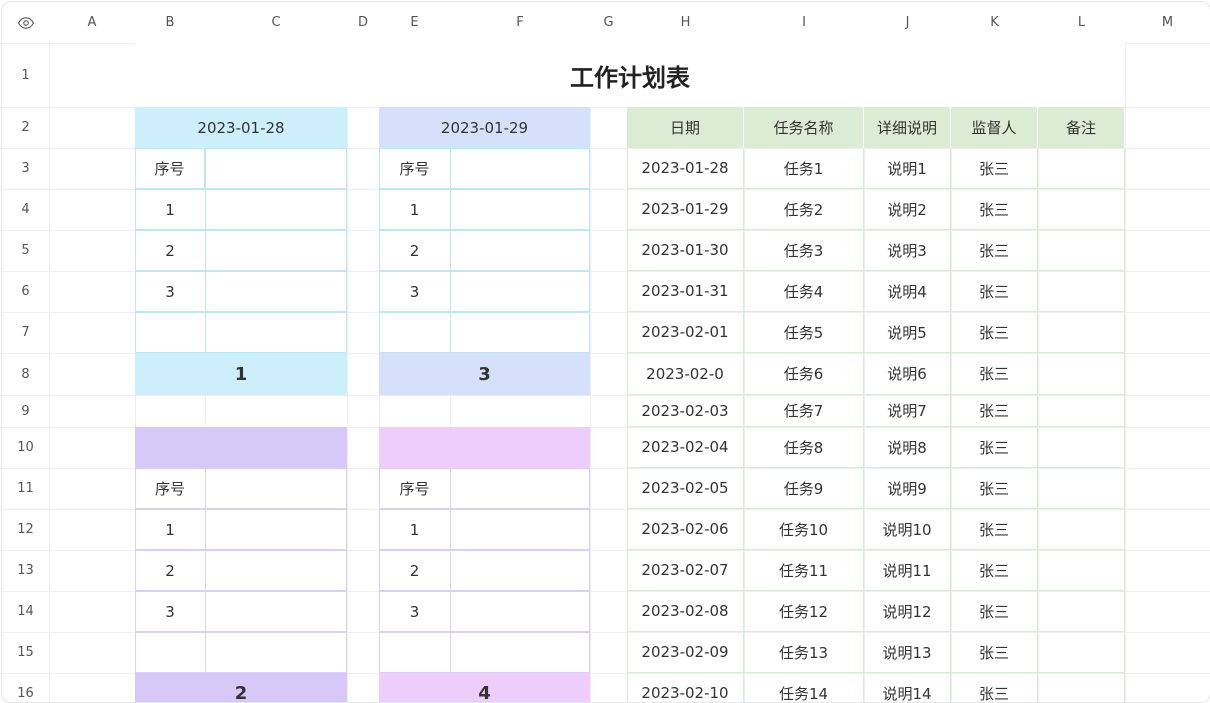 This screenshot has width=1210, height=703. Describe the element at coordinates (25, 209) in the screenshot. I see `row-header-4: 4` at that location.